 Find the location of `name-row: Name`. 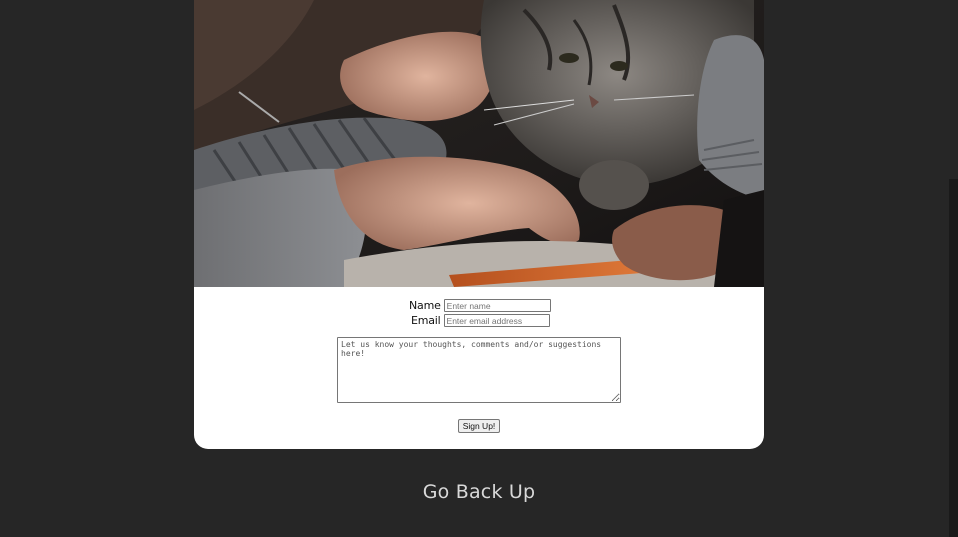

name-row: Name is located at coordinates (480, 305).